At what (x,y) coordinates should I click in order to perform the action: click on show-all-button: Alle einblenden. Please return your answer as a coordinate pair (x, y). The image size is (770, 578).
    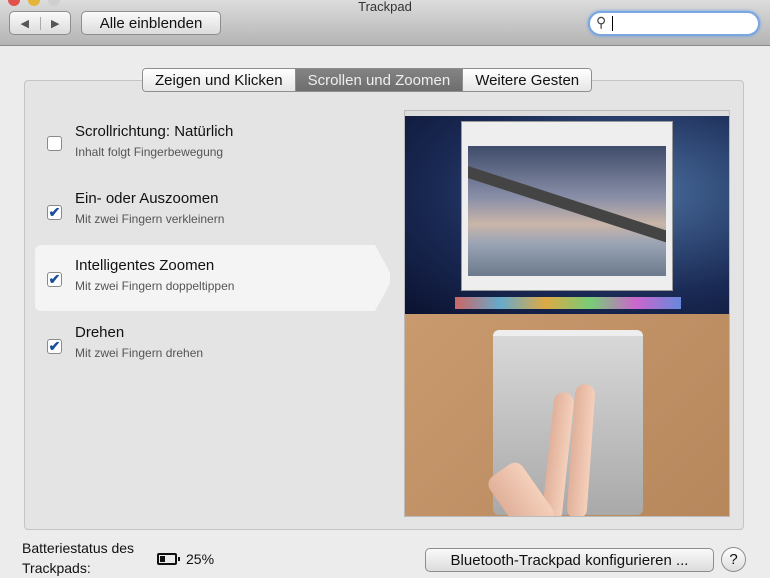
    Looking at the image, I should click on (151, 23).